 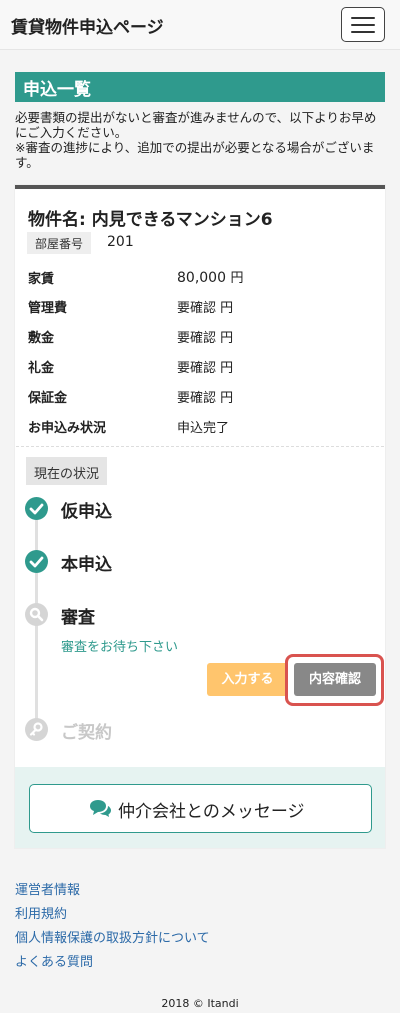 I want to click on key-money-unit: 円, so click(x=227, y=368).